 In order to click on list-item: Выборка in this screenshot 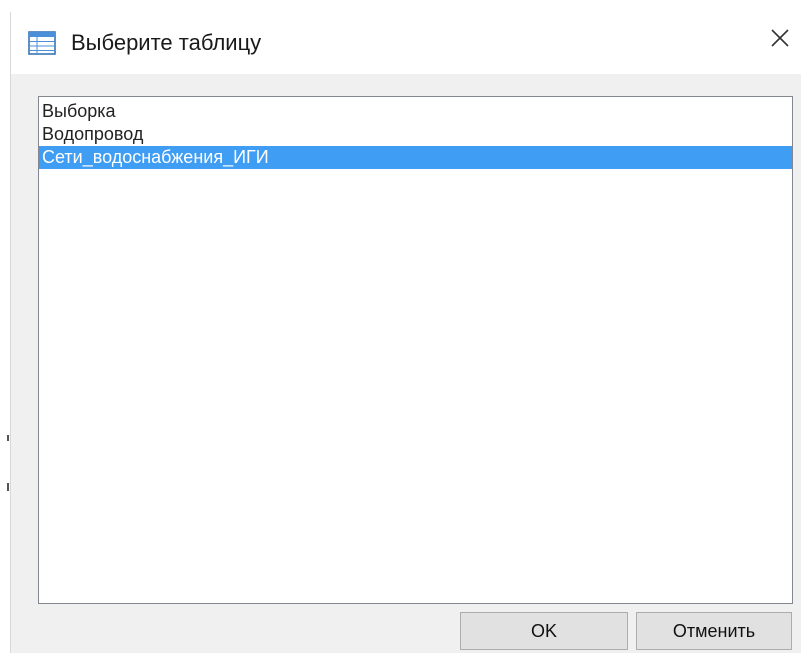, I will do `click(415, 111)`.